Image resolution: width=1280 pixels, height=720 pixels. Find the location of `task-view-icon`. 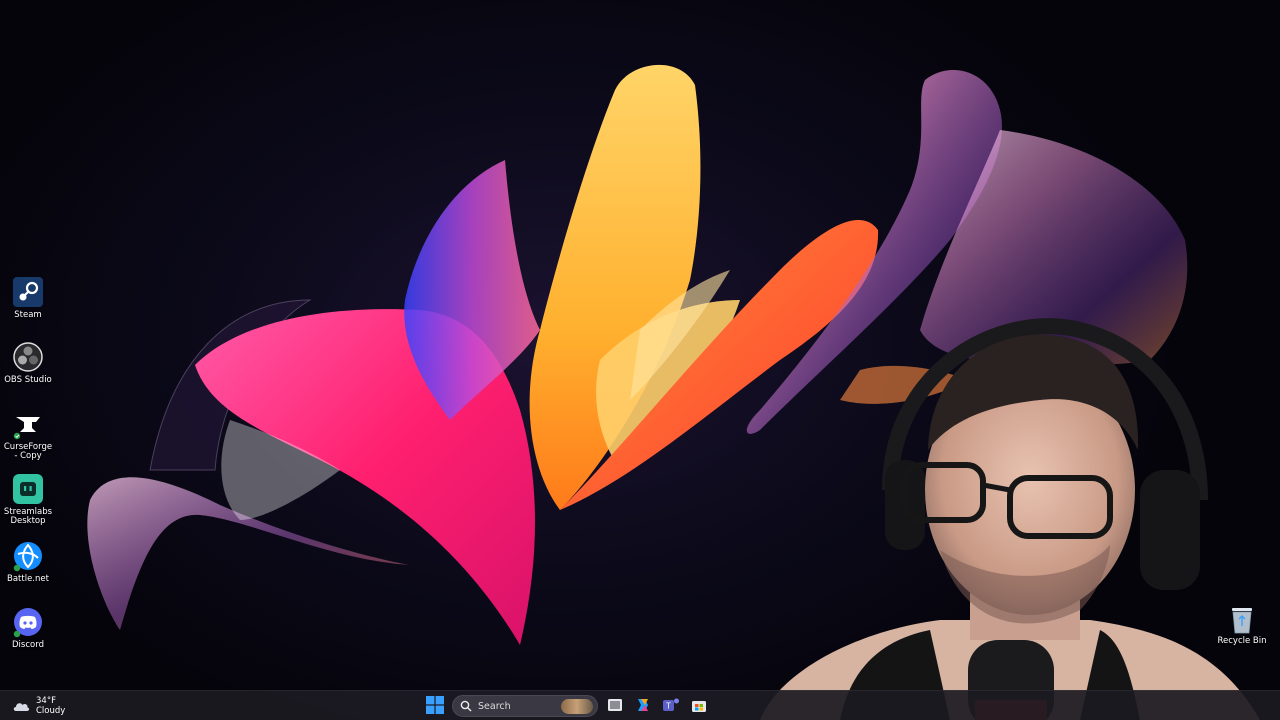

task-view-icon is located at coordinates (615, 705).